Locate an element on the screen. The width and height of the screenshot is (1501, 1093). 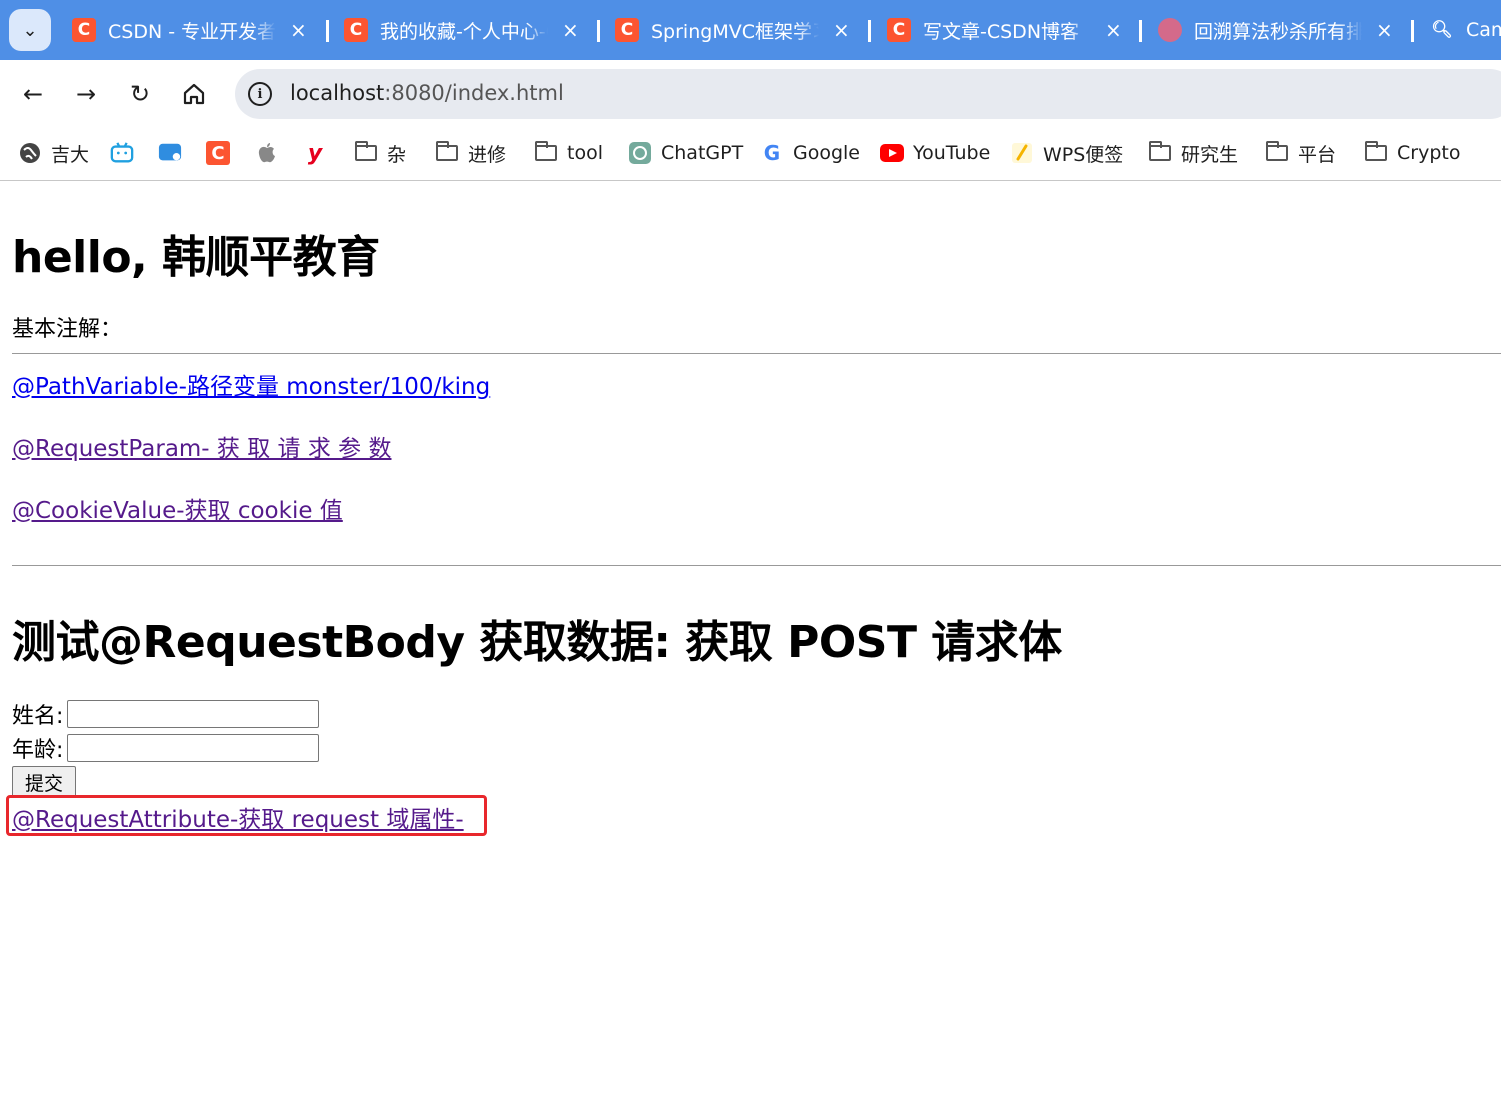
tab-title: SpringMVC框架学习 is located at coordinates (735, 30).